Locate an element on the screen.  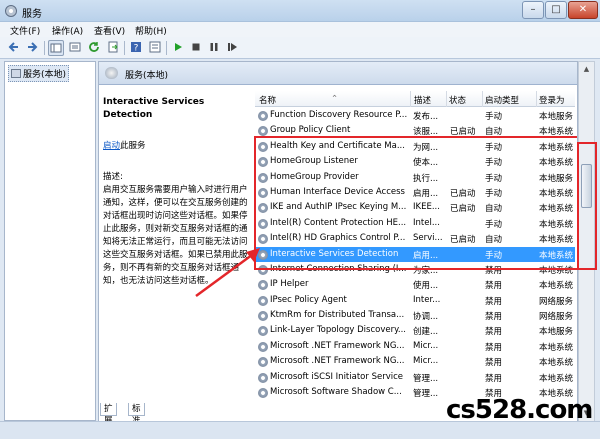
service-row: IPsec Policy Agent Inter... 禁用 网络服务 is located at coordinates (415, 300).